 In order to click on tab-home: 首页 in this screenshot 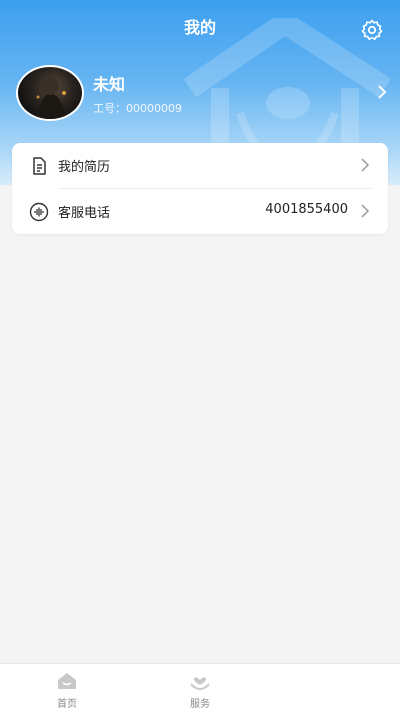, I will do `click(67, 688)`.